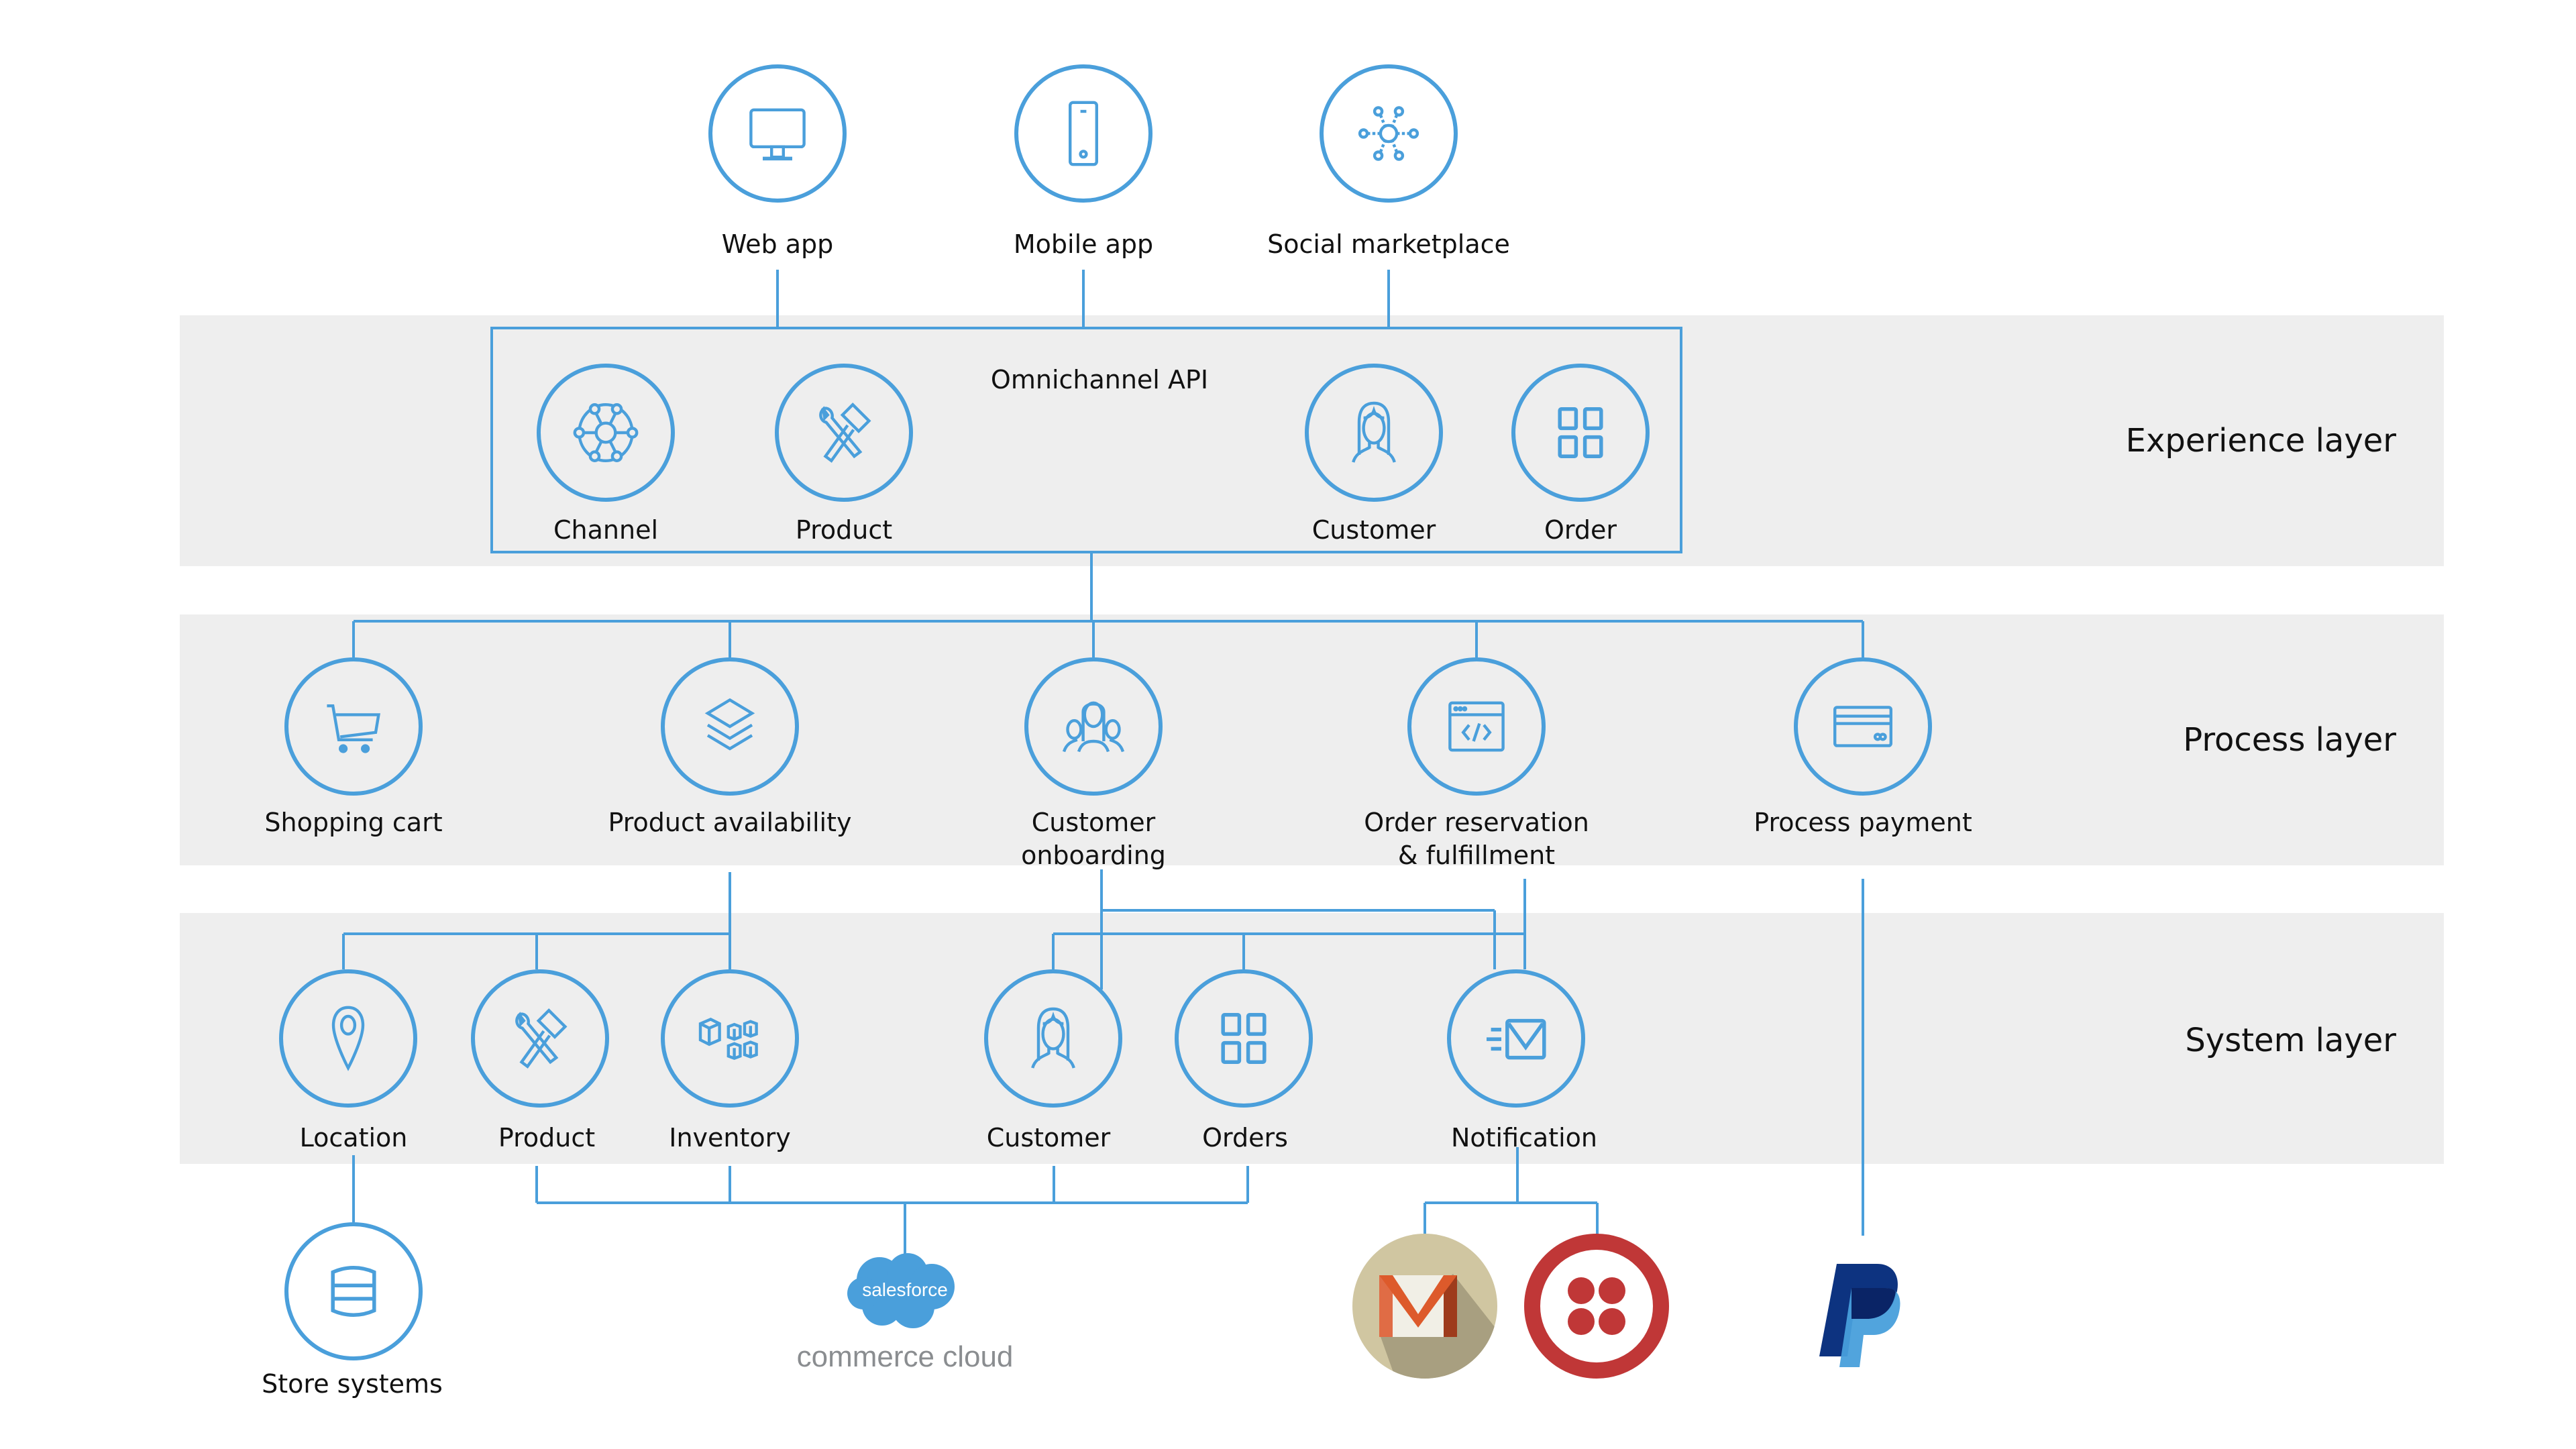 The image size is (2576, 1449). Describe the element at coordinates (606, 530) in the screenshot. I see `exp-channel-label: Channel` at that location.